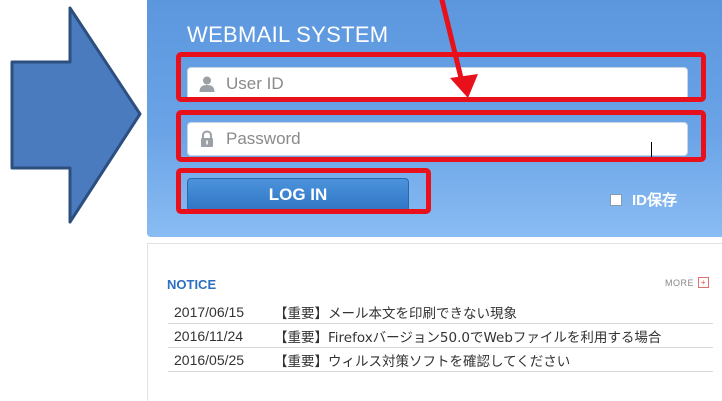 The image size is (722, 401). I want to click on notice-title: NOTICE, so click(192, 284).